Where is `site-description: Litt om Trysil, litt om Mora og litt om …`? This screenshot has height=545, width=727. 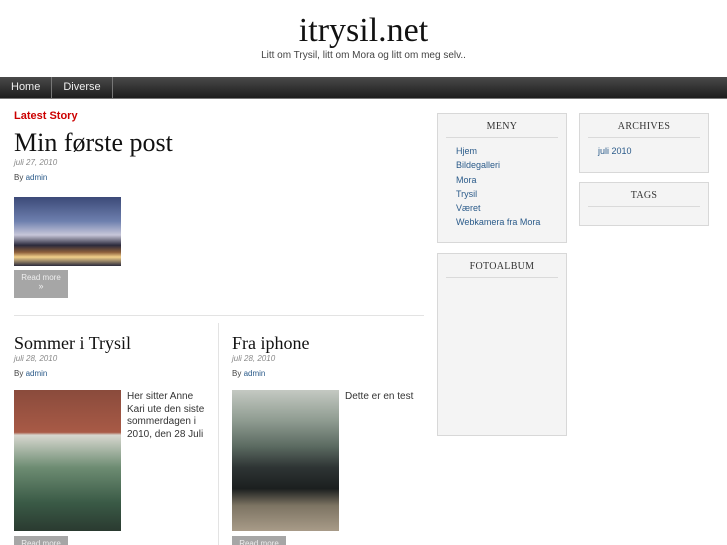
site-description: Litt om Trysil, litt om Mora og litt om … is located at coordinates (363, 55).